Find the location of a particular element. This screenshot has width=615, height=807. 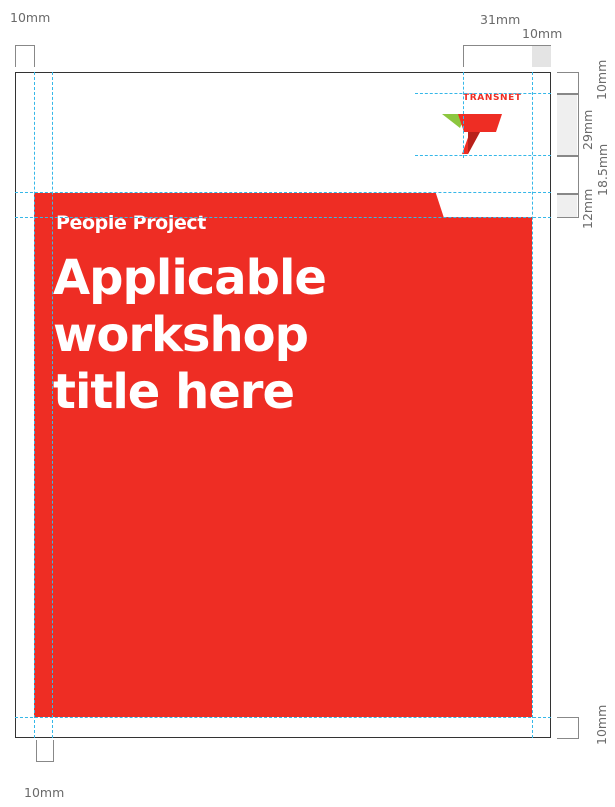

guide-top-band is located at coordinates (283, 192).